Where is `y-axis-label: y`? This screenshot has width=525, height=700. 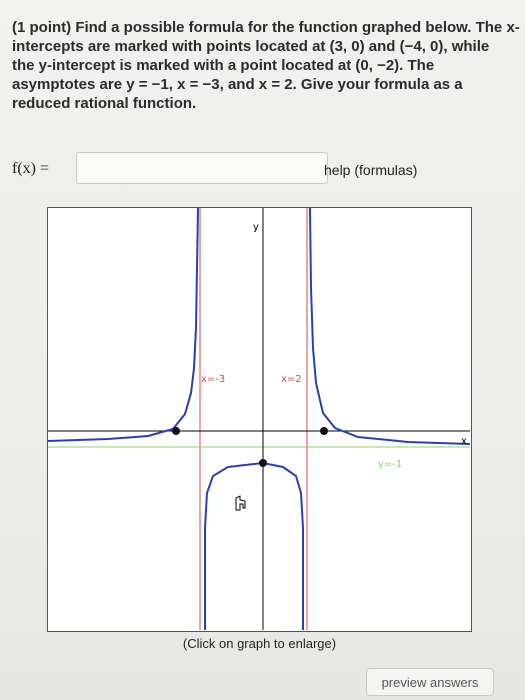 y-axis-label: y is located at coordinates (256, 227).